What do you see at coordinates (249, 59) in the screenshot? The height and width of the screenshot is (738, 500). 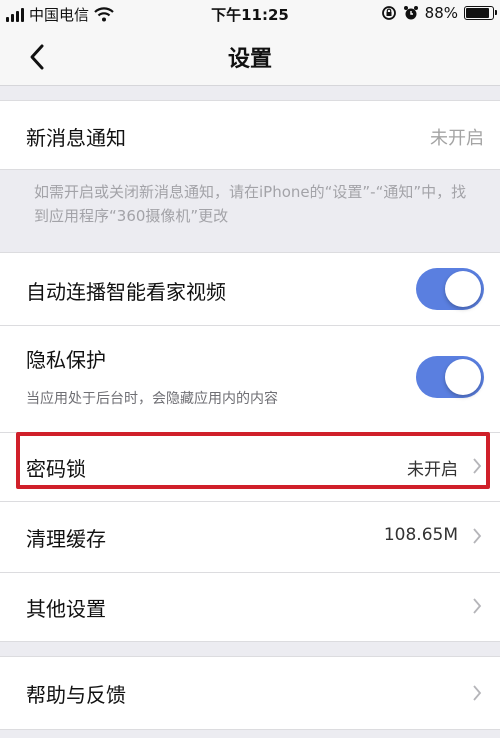 I see `page-title: 设置` at bounding box center [249, 59].